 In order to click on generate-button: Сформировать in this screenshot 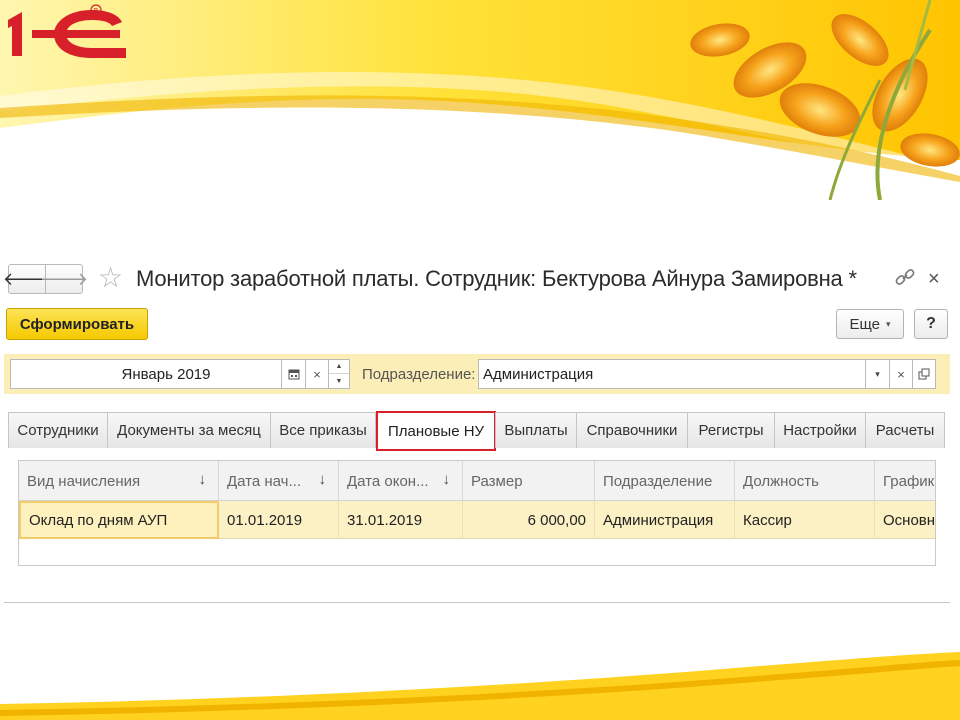, I will do `click(77, 324)`.